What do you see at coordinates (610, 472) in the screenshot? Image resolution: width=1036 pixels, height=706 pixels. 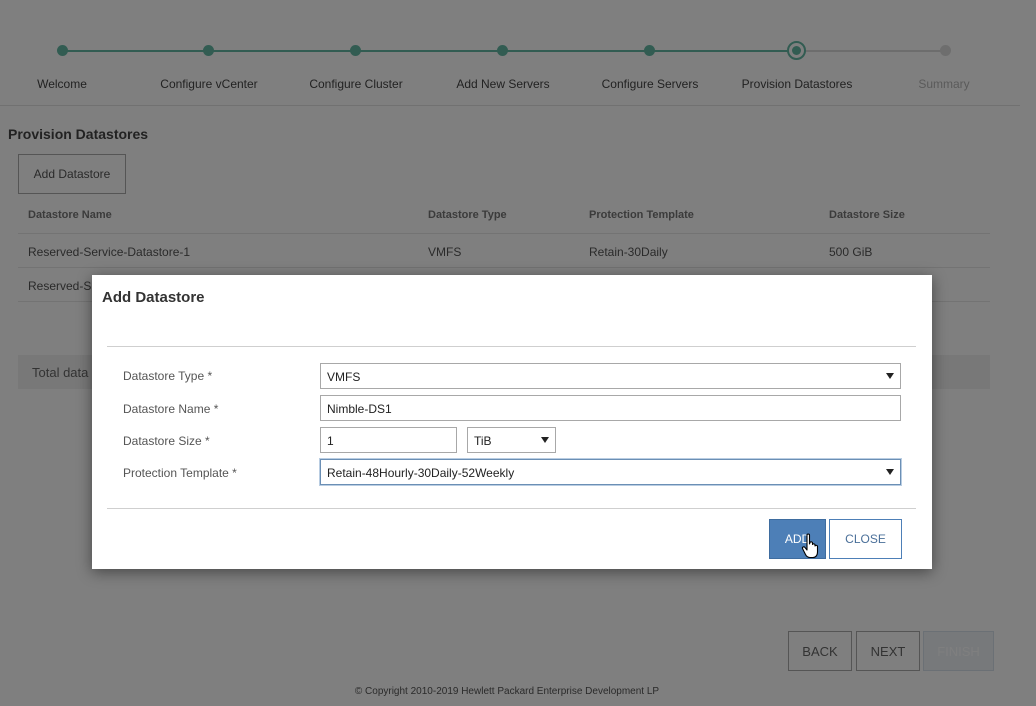 I see `protection-template-select: Retain-48Hourly-30Daily-52Weekly` at bounding box center [610, 472].